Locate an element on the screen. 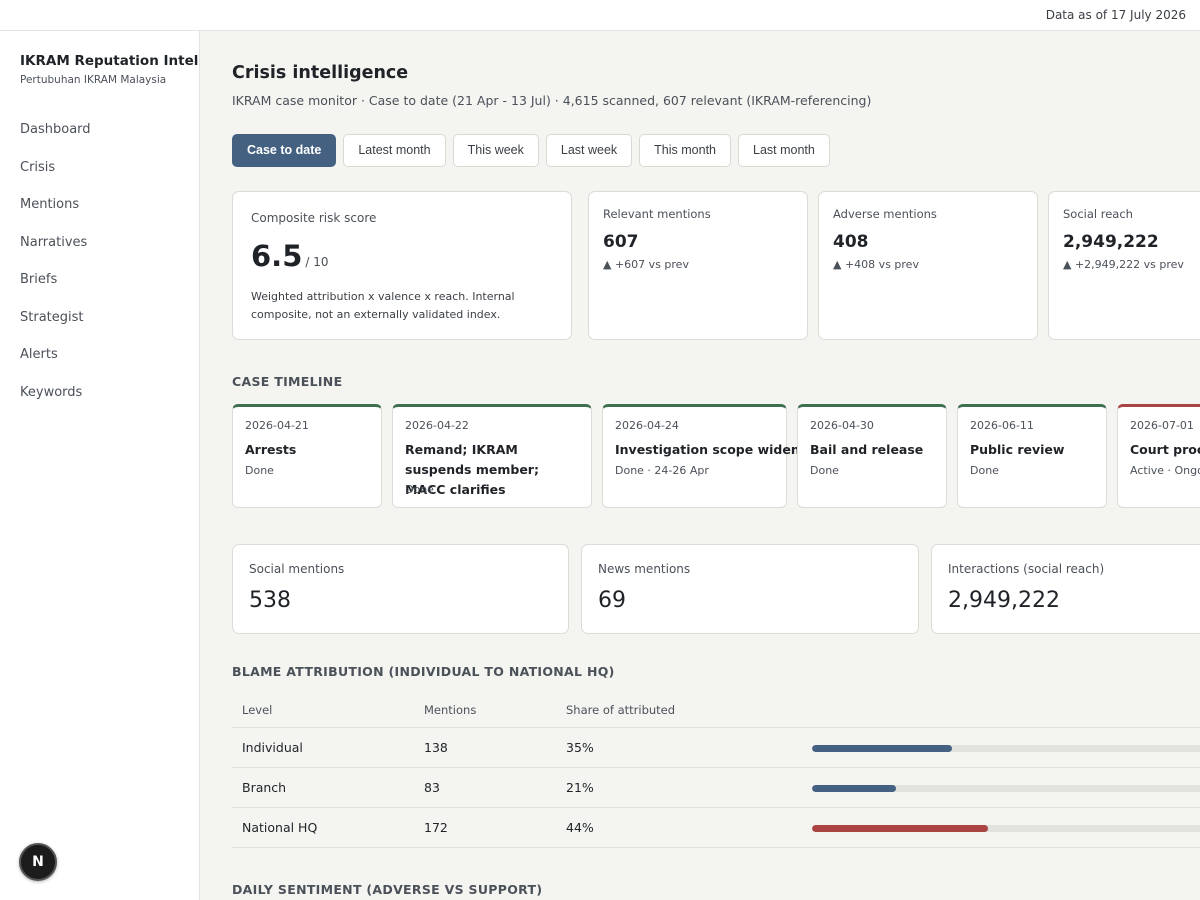 The height and width of the screenshot is (900, 1200). table-row: Branch 83 21% is located at coordinates (716, 788).